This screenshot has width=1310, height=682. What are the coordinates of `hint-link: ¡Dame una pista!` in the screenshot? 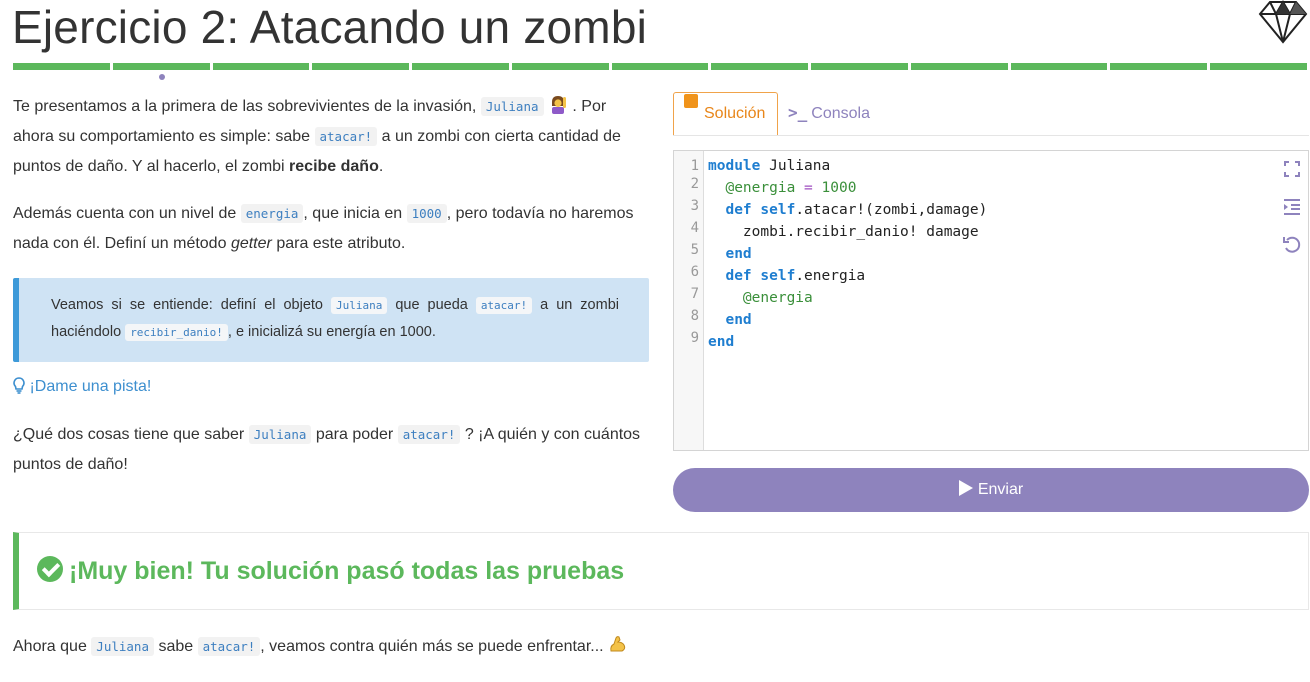 It's located at (82, 387).